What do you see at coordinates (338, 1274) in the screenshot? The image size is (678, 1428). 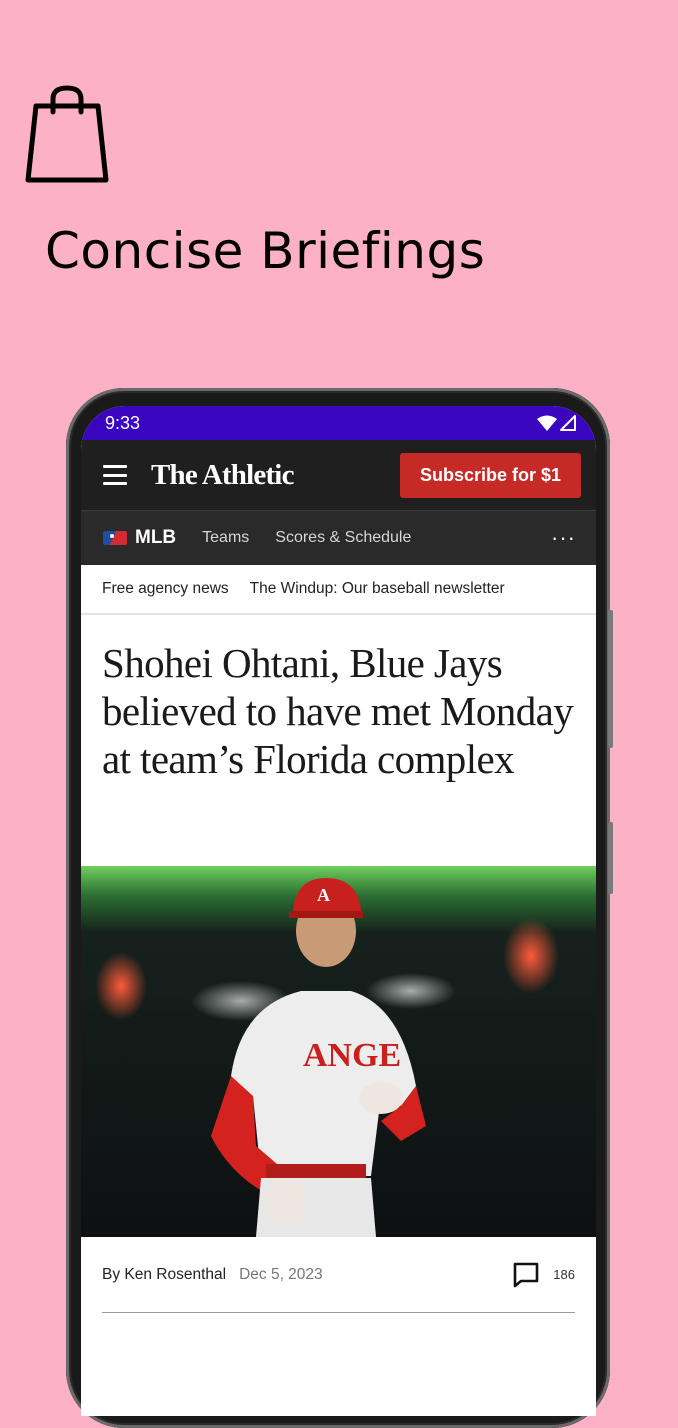 I see `byline: By Ken Rosenthal Dec 5, 2023 186` at bounding box center [338, 1274].